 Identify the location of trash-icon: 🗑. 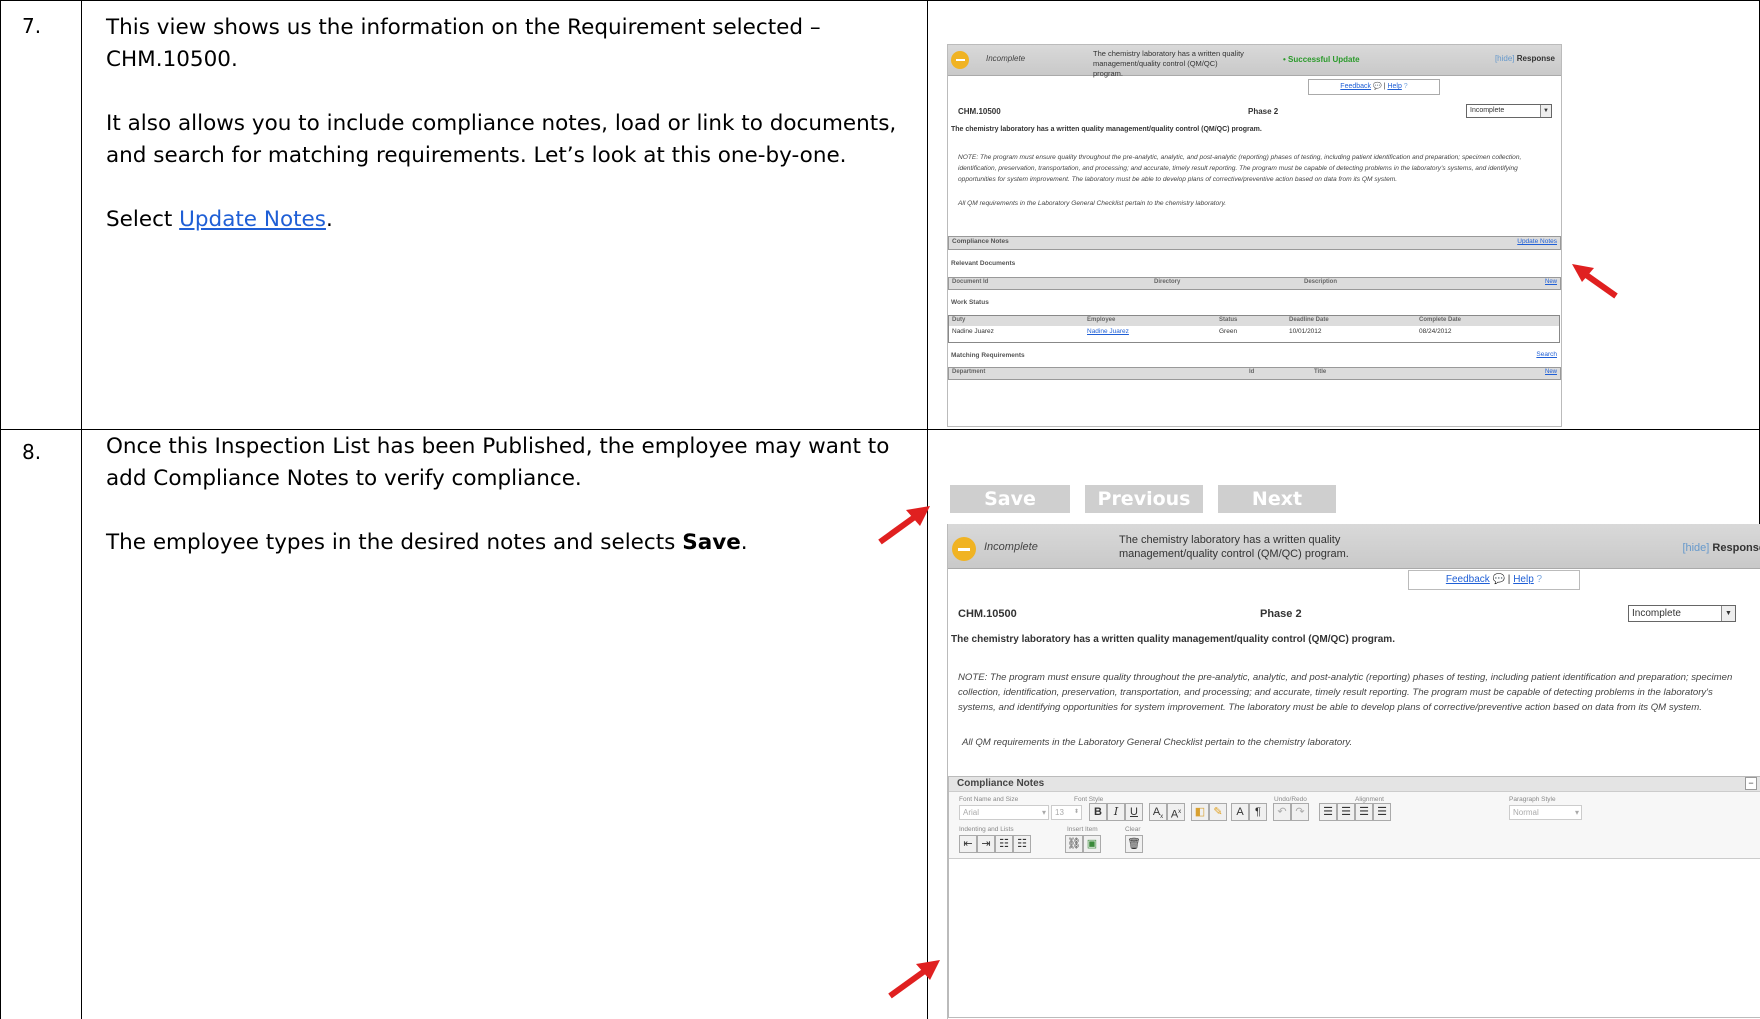
(1134, 844).